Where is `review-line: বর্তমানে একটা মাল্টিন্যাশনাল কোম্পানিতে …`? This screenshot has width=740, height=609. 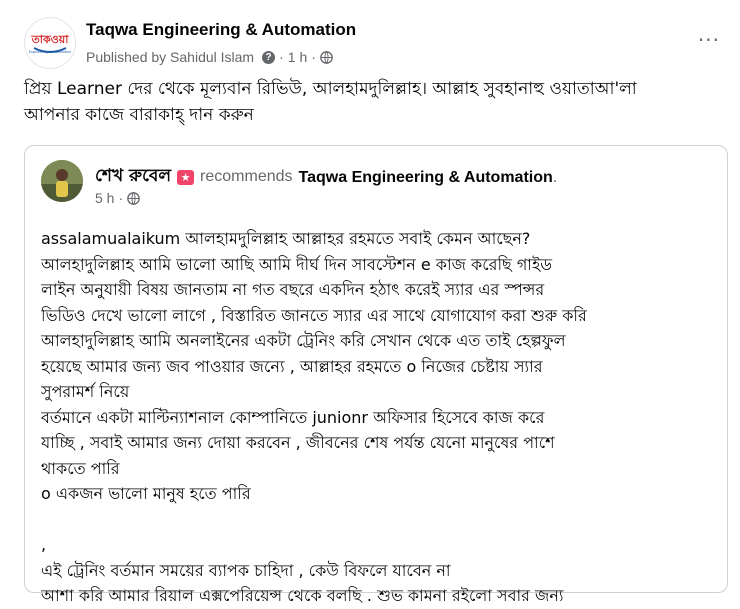
review-line: বর্তমানে একটা মাল্টিন্যাশনাল কোম্পানিতে … is located at coordinates (293, 417).